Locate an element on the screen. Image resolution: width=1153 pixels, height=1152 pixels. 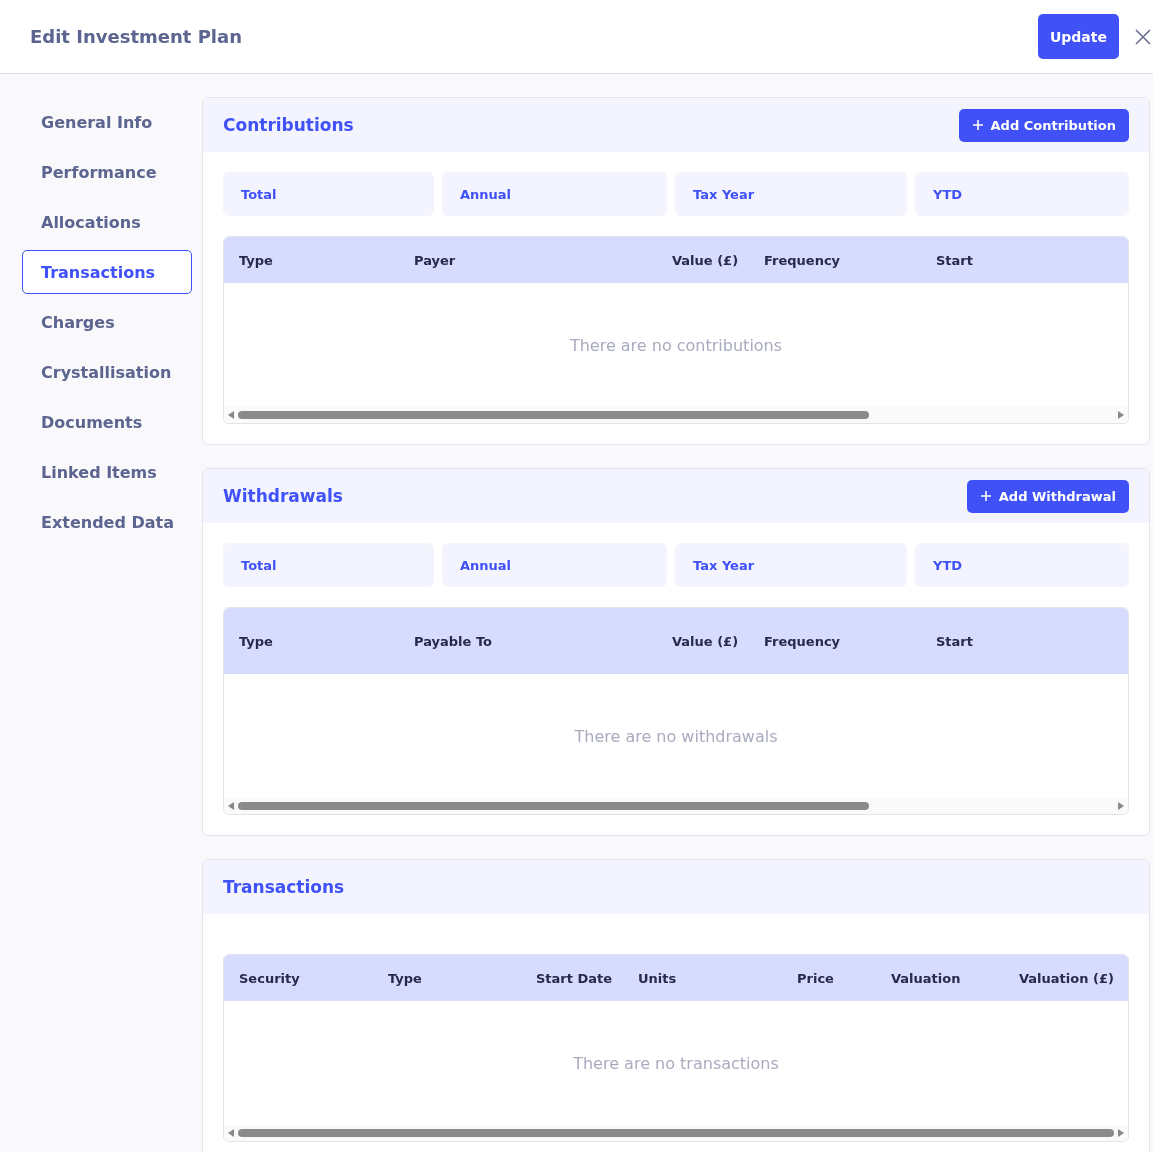
column-header: Payer is located at coordinates (435, 260).